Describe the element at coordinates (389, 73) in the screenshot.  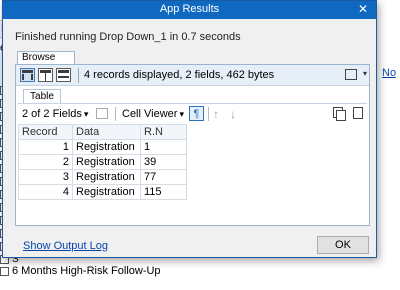
I see `background-link: No` at that location.